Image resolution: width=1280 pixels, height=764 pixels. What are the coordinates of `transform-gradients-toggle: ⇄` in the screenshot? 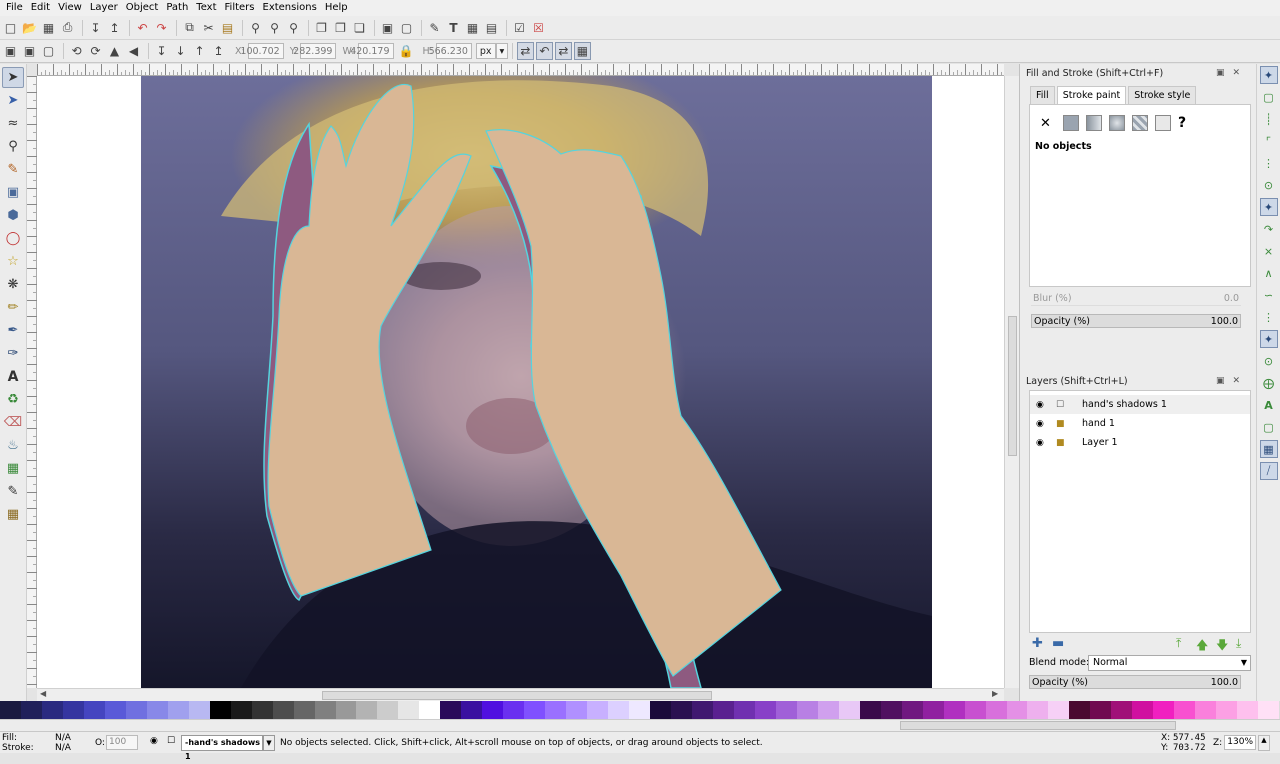 It's located at (563, 51).